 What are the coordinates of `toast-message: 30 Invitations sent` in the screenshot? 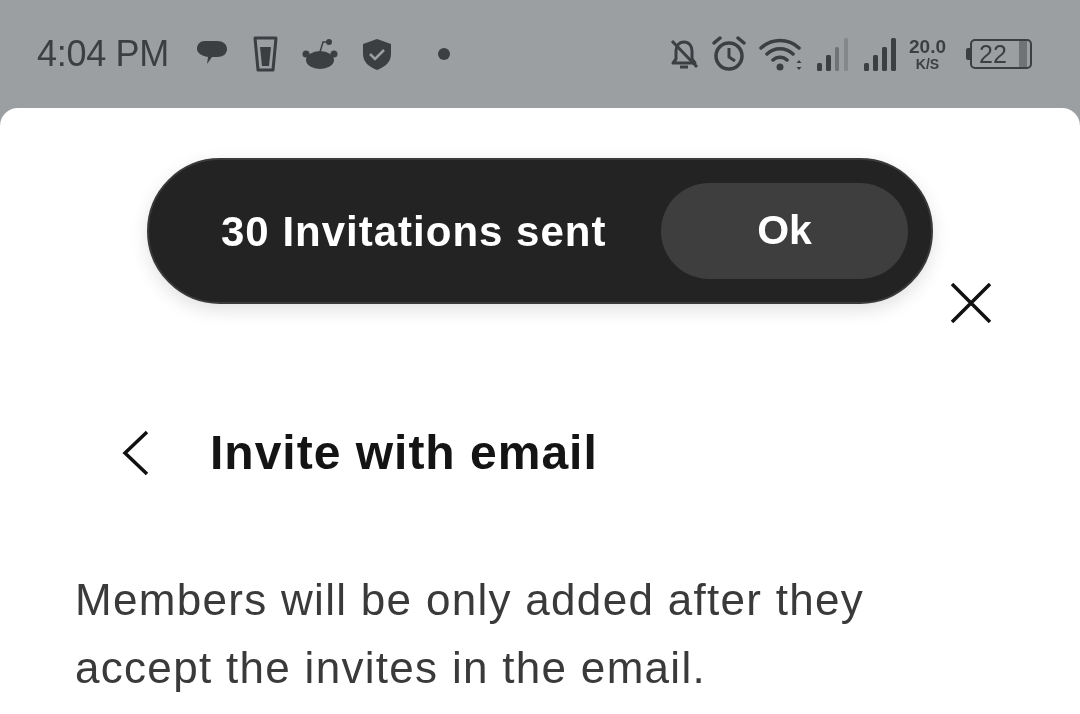 It's located at (414, 231).